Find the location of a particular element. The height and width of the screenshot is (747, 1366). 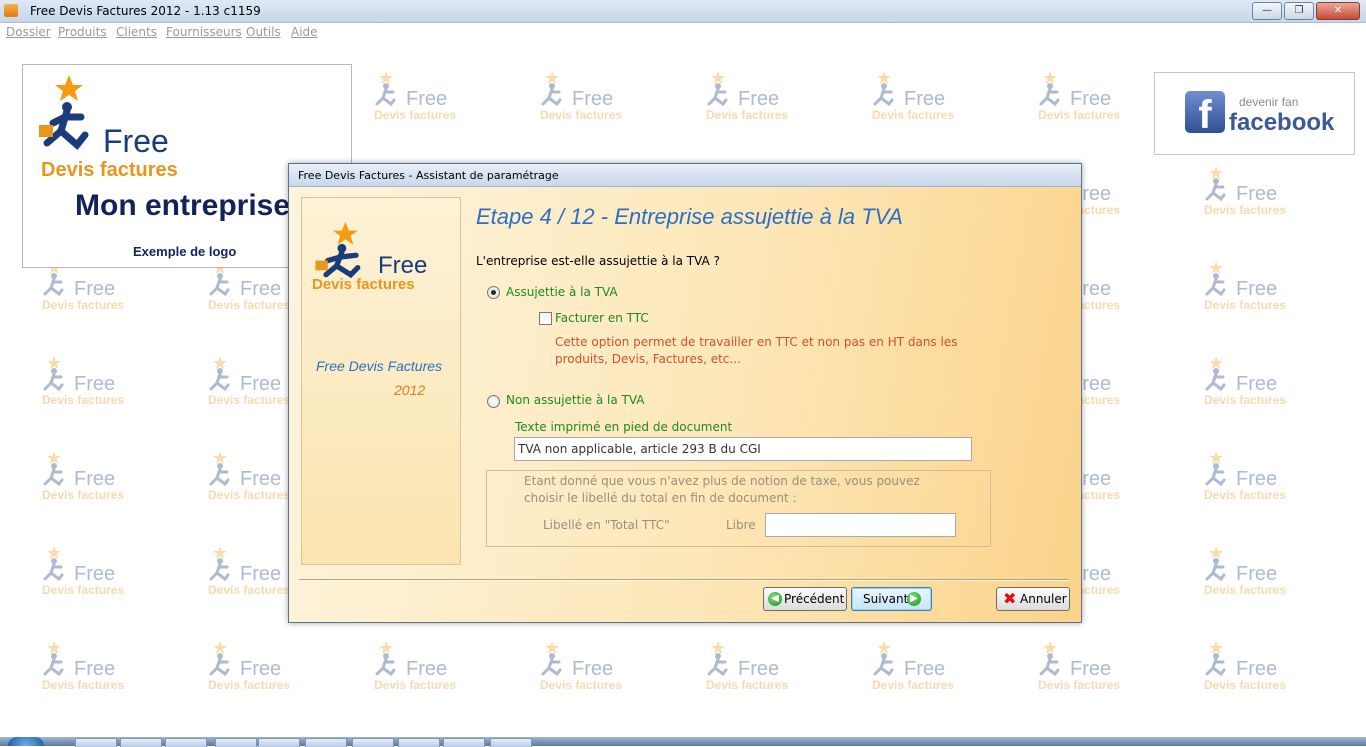

logo-free-word: Free is located at coordinates (136, 141).